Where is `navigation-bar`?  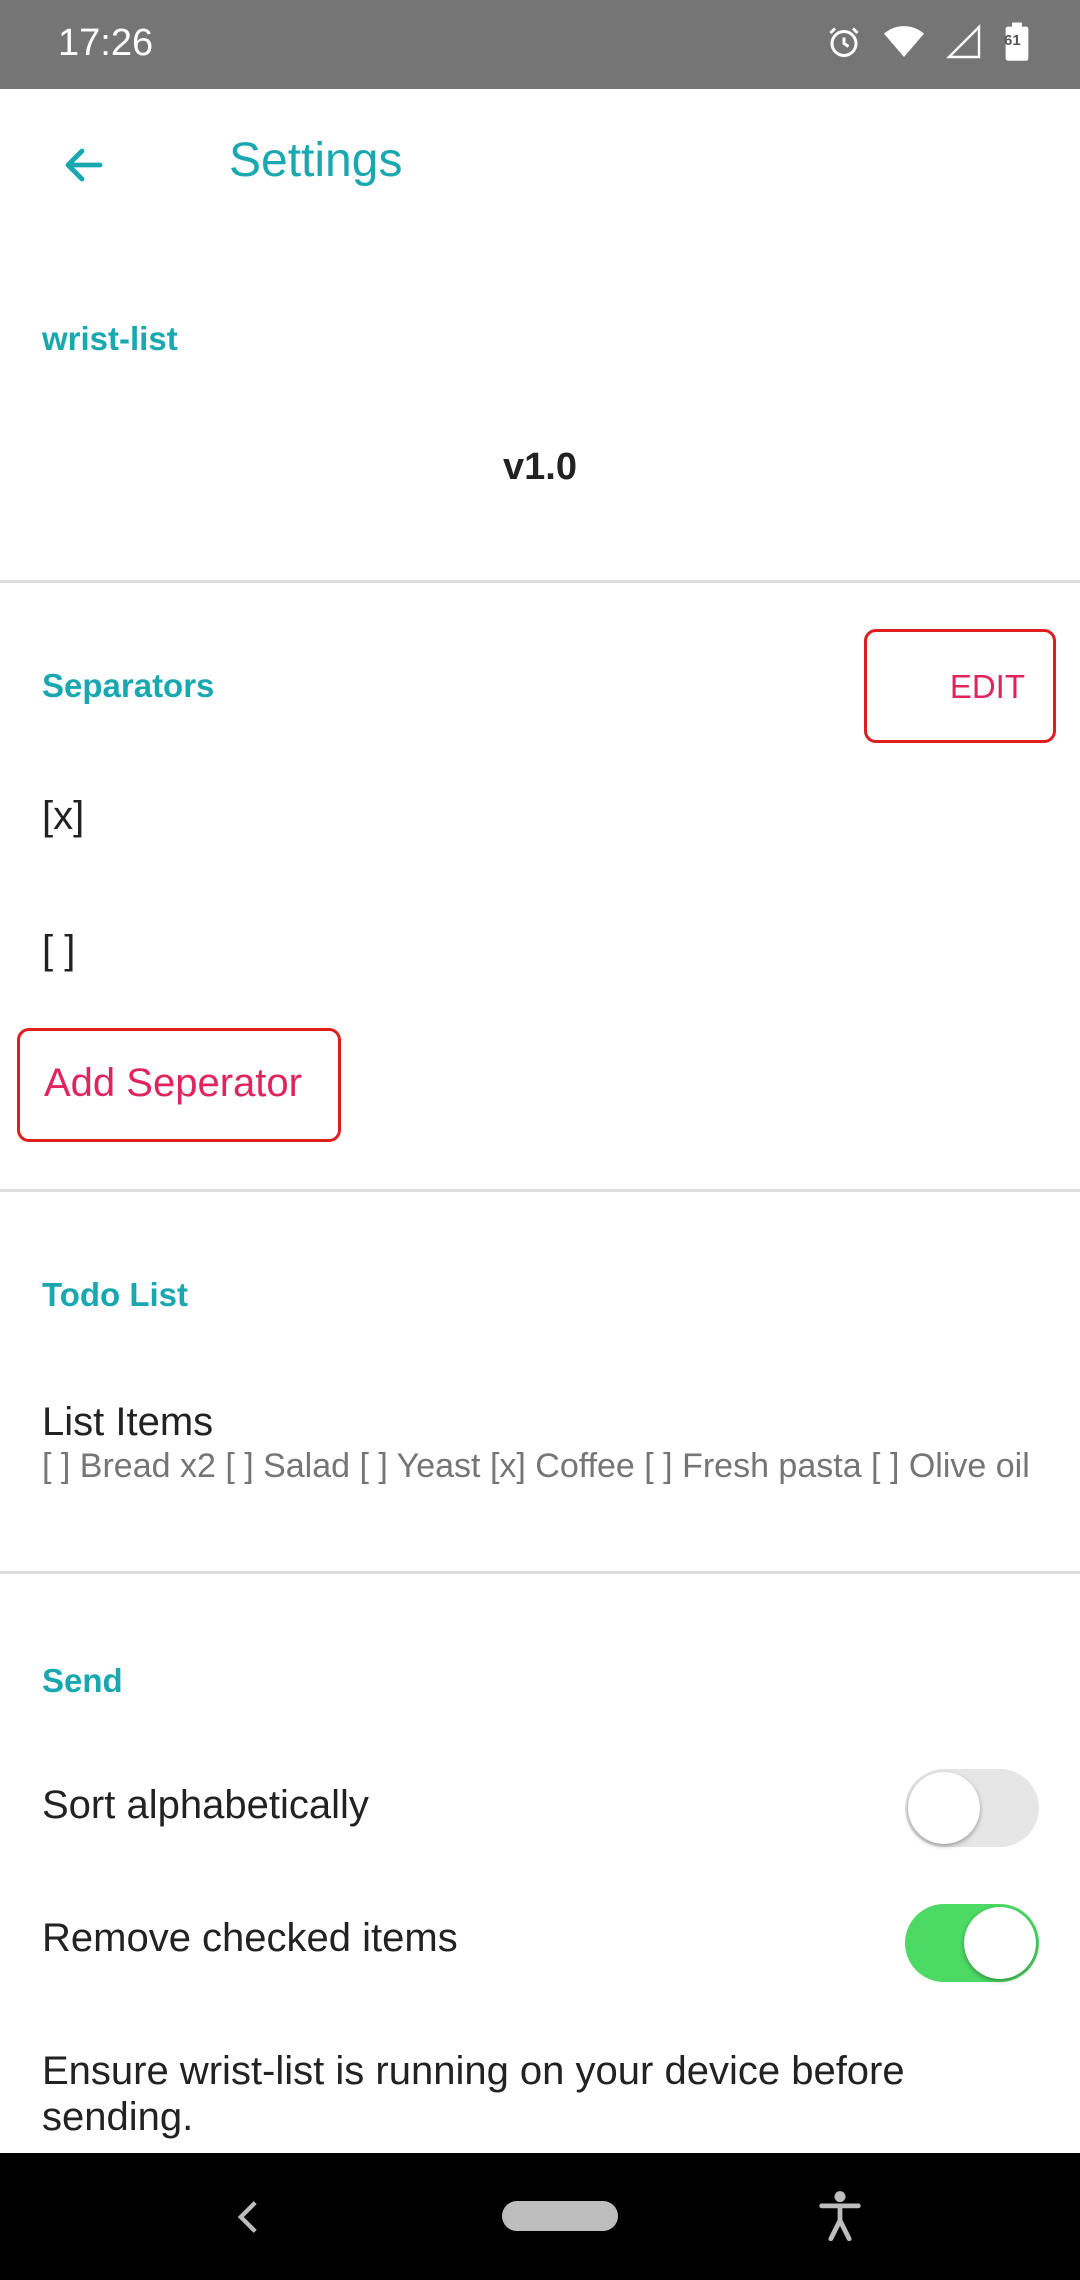 navigation-bar is located at coordinates (540, 2216).